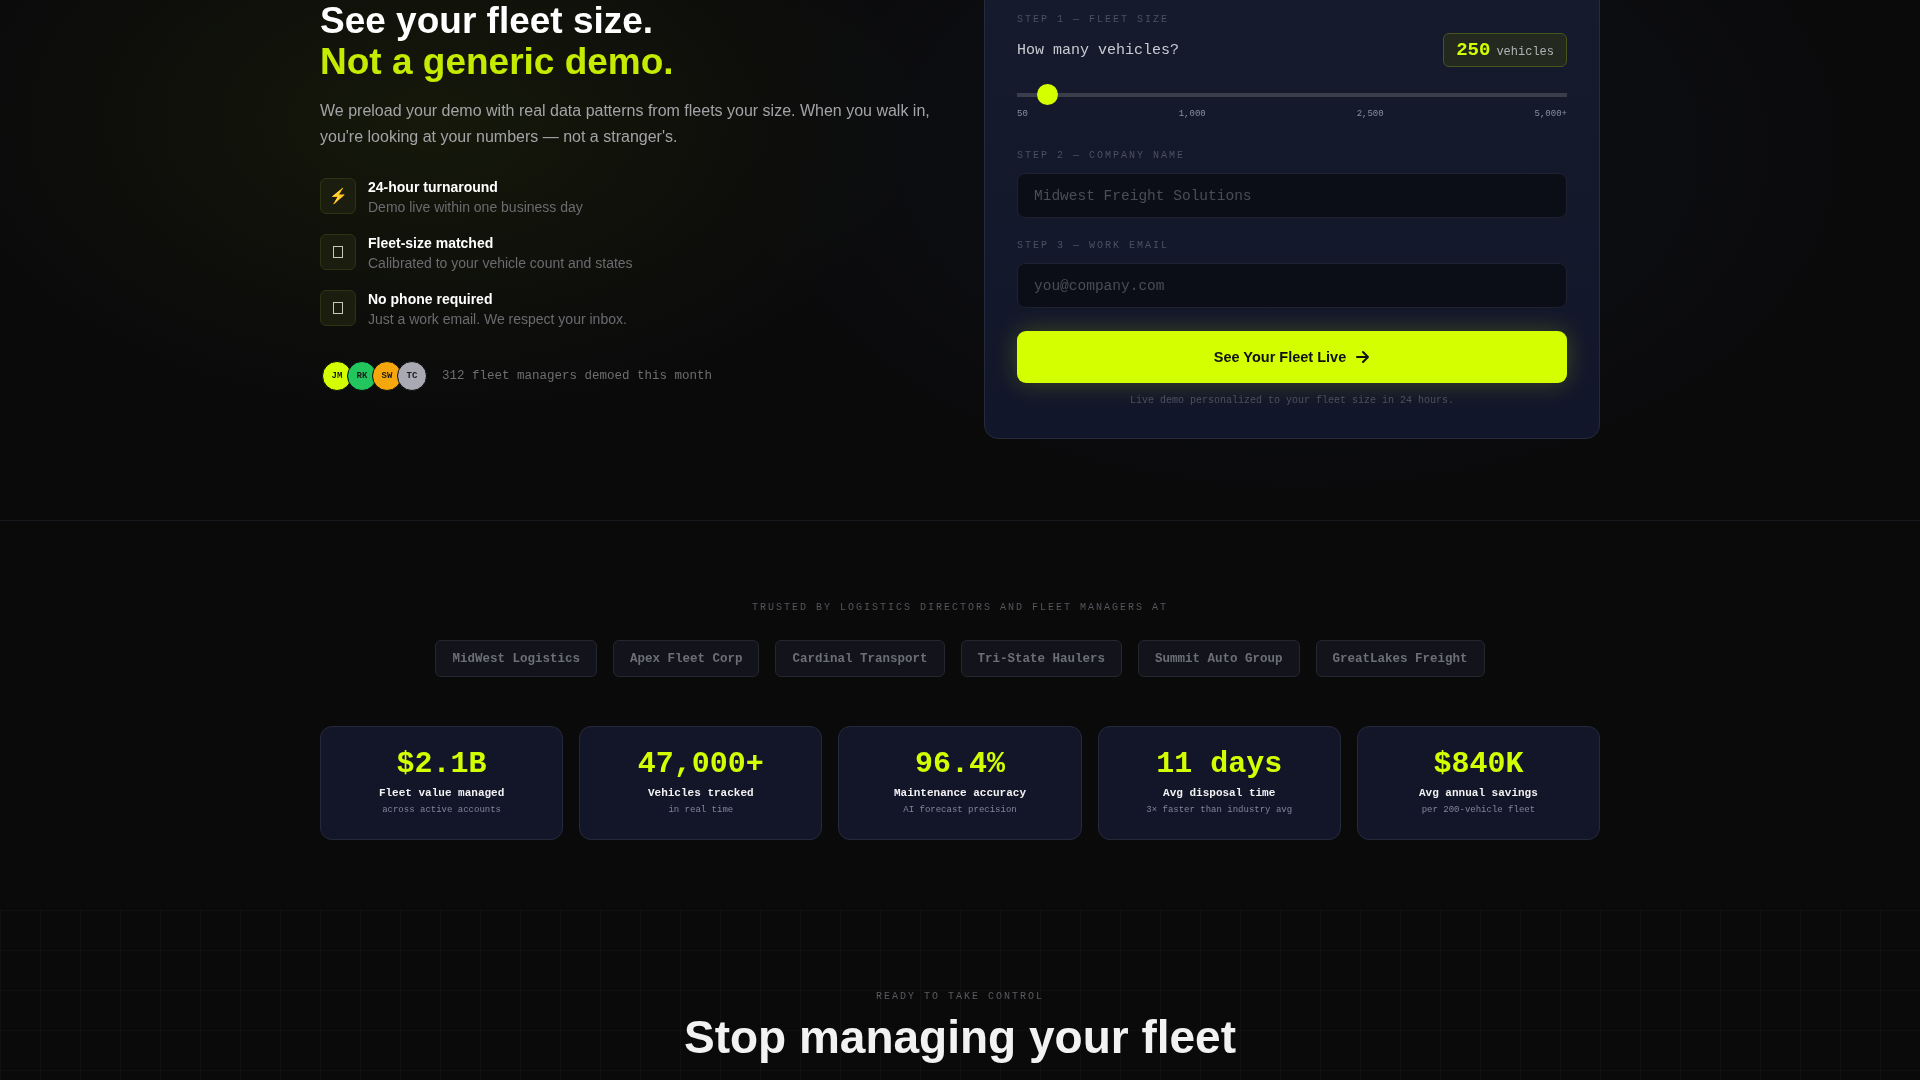 The height and width of the screenshot is (1080, 1920). Describe the element at coordinates (1219, 793) in the screenshot. I see `stat-label: Avg disposal time` at that location.